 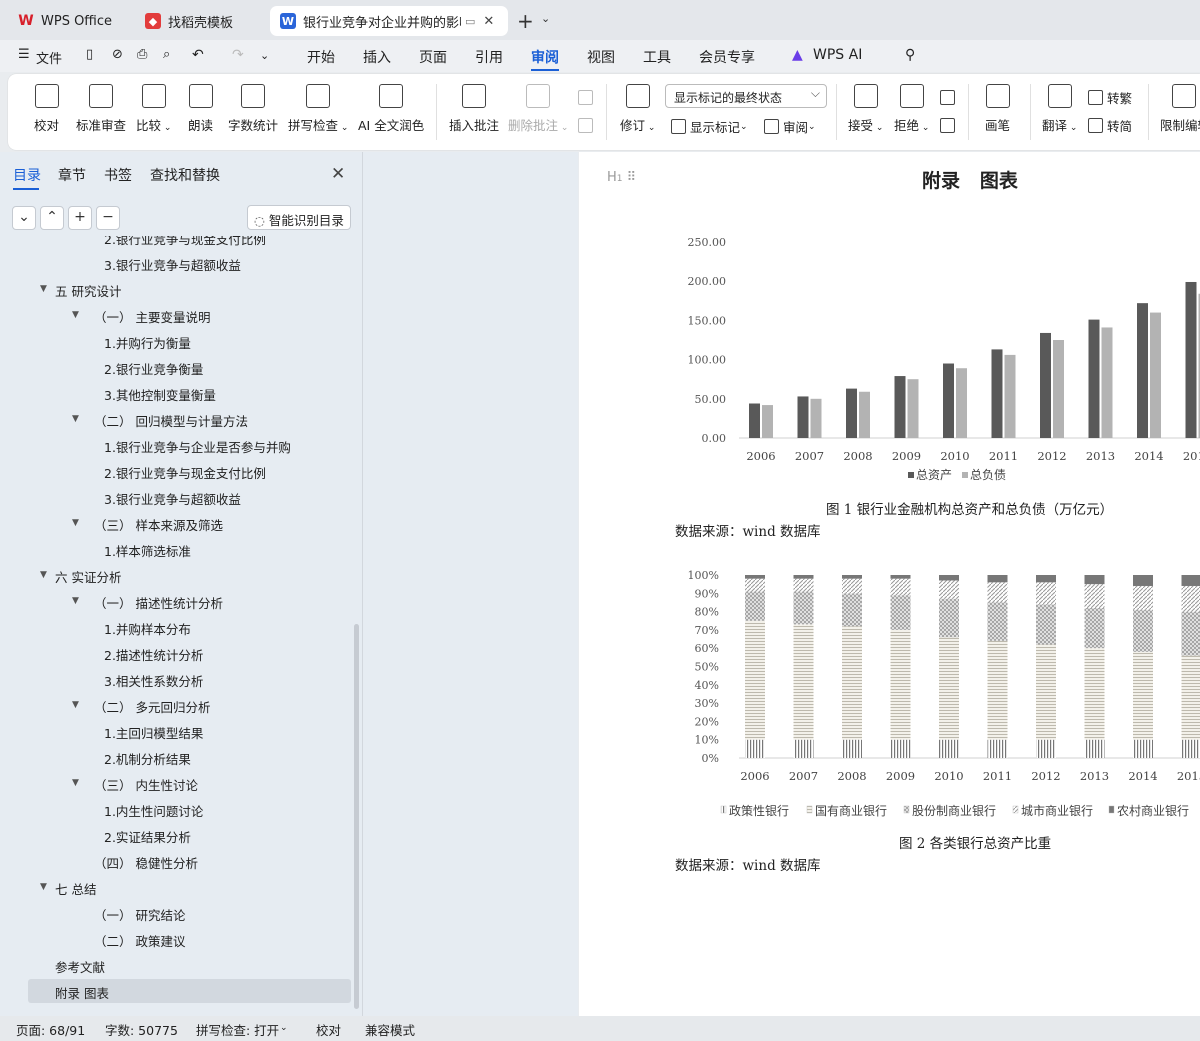 What do you see at coordinates (587, 97) in the screenshot?
I see `prev-comment-button` at bounding box center [587, 97].